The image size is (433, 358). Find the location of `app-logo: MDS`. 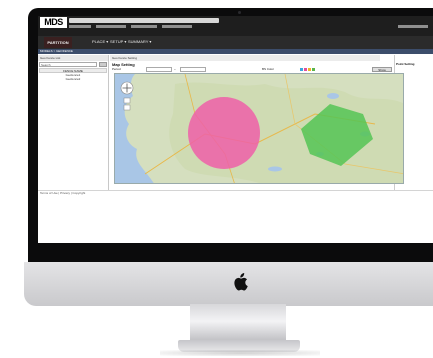

app-logo: MDS is located at coordinates (53, 22).